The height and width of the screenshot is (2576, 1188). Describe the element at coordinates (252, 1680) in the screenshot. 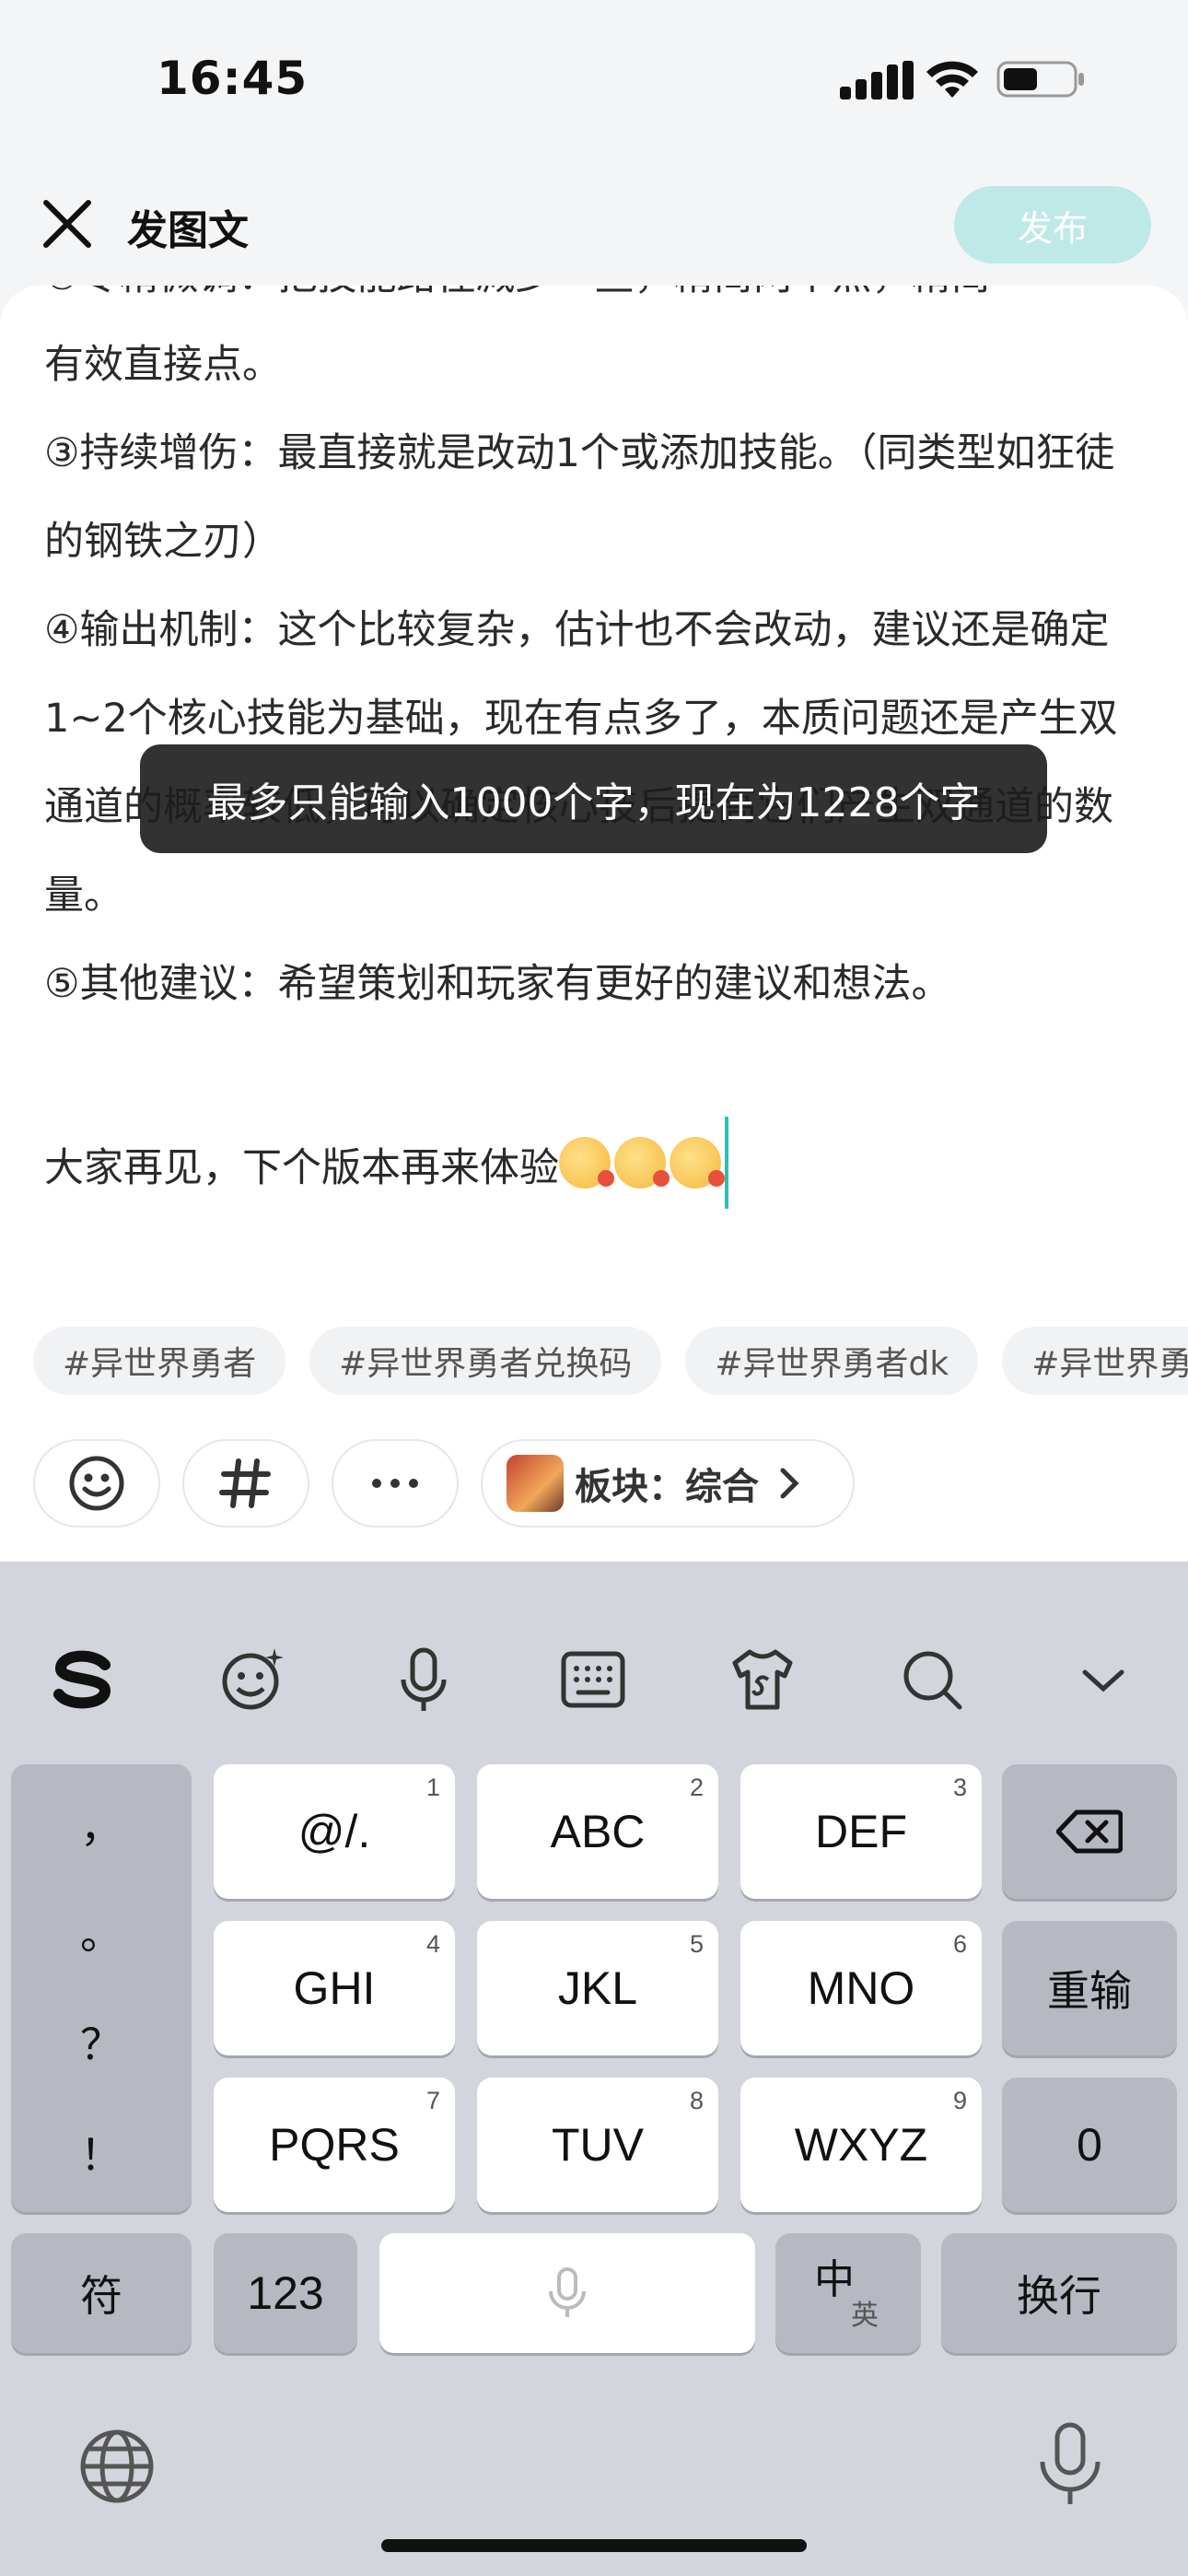

I see `emoji-keyboard-icon` at that location.